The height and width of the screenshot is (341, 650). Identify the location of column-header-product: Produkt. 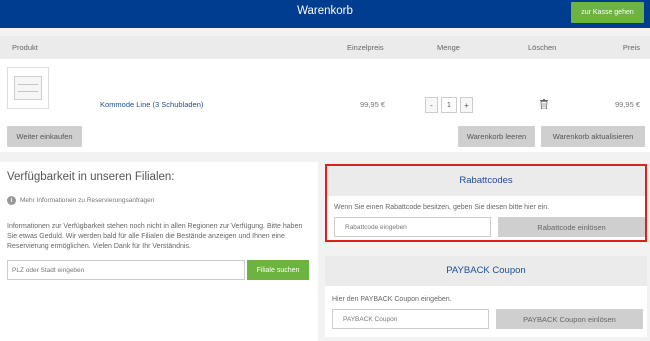
(25, 47).